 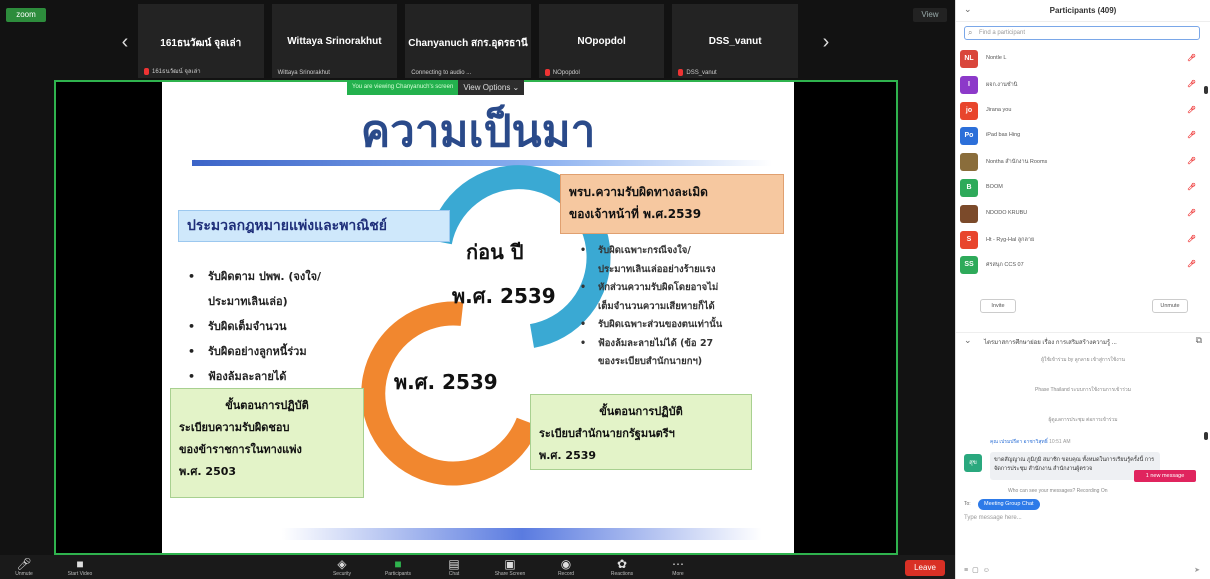 What do you see at coordinates (1083, 188) in the screenshot?
I see `participant-row: B BOOM 🎤︎` at bounding box center [1083, 188].